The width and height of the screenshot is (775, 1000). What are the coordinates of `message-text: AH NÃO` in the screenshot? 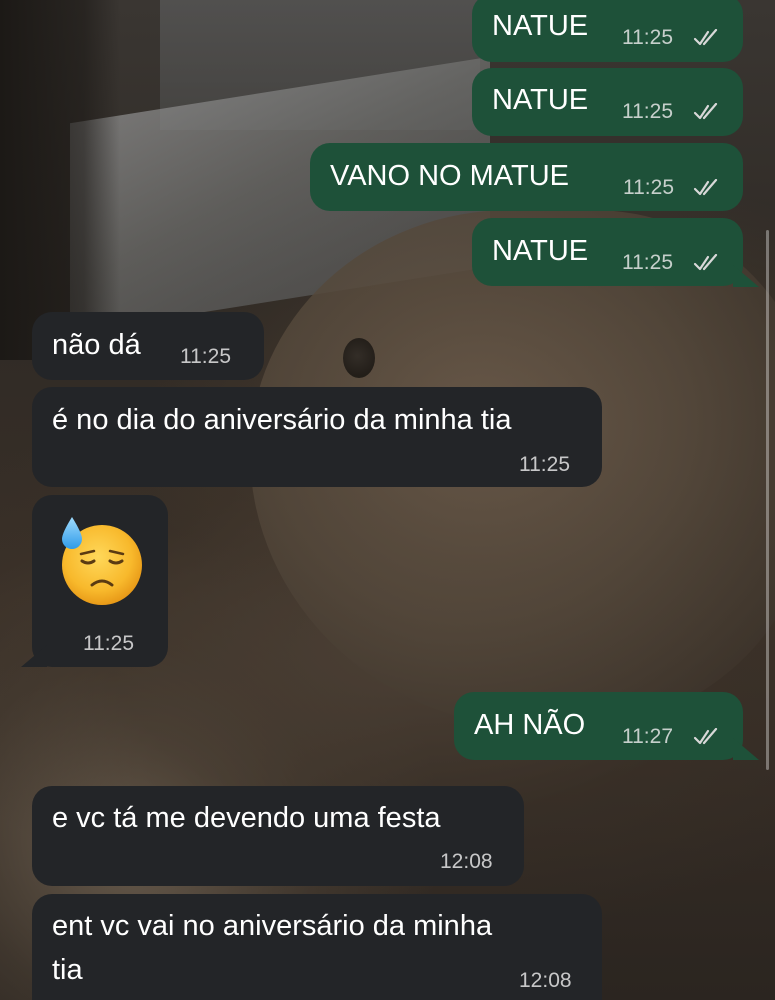 It's located at (530, 725).